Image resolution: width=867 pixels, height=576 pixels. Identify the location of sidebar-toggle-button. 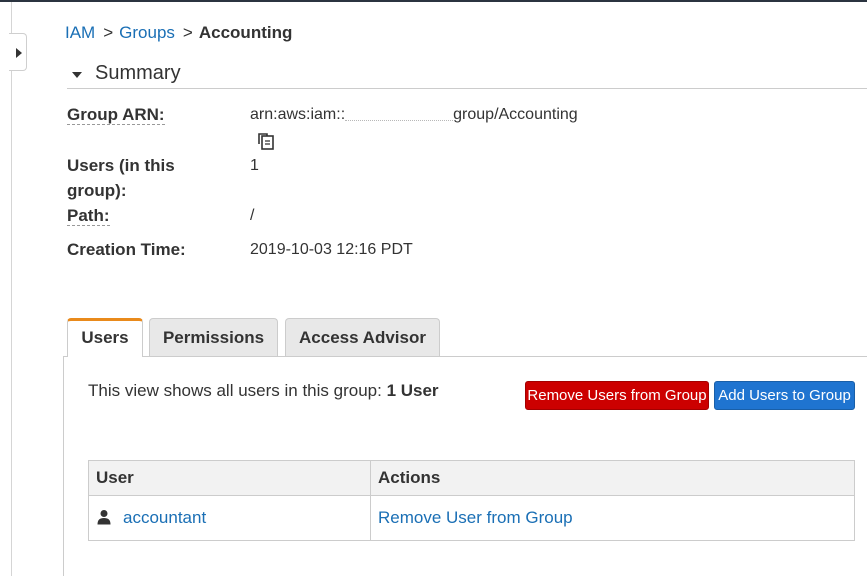
(18, 52).